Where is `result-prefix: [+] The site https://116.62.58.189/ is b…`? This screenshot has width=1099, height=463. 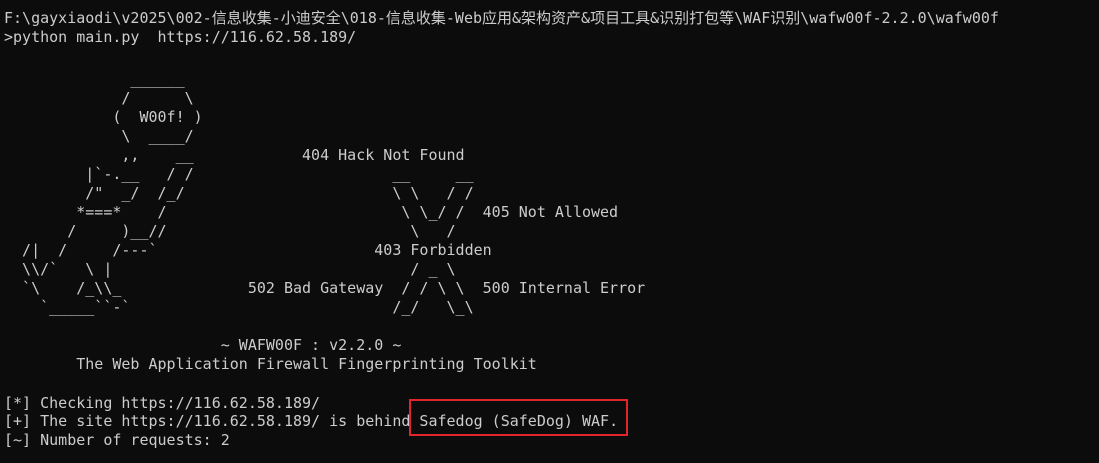
result-prefix: [+] The site https://116.62.58.189/ is b… is located at coordinates (212, 421).